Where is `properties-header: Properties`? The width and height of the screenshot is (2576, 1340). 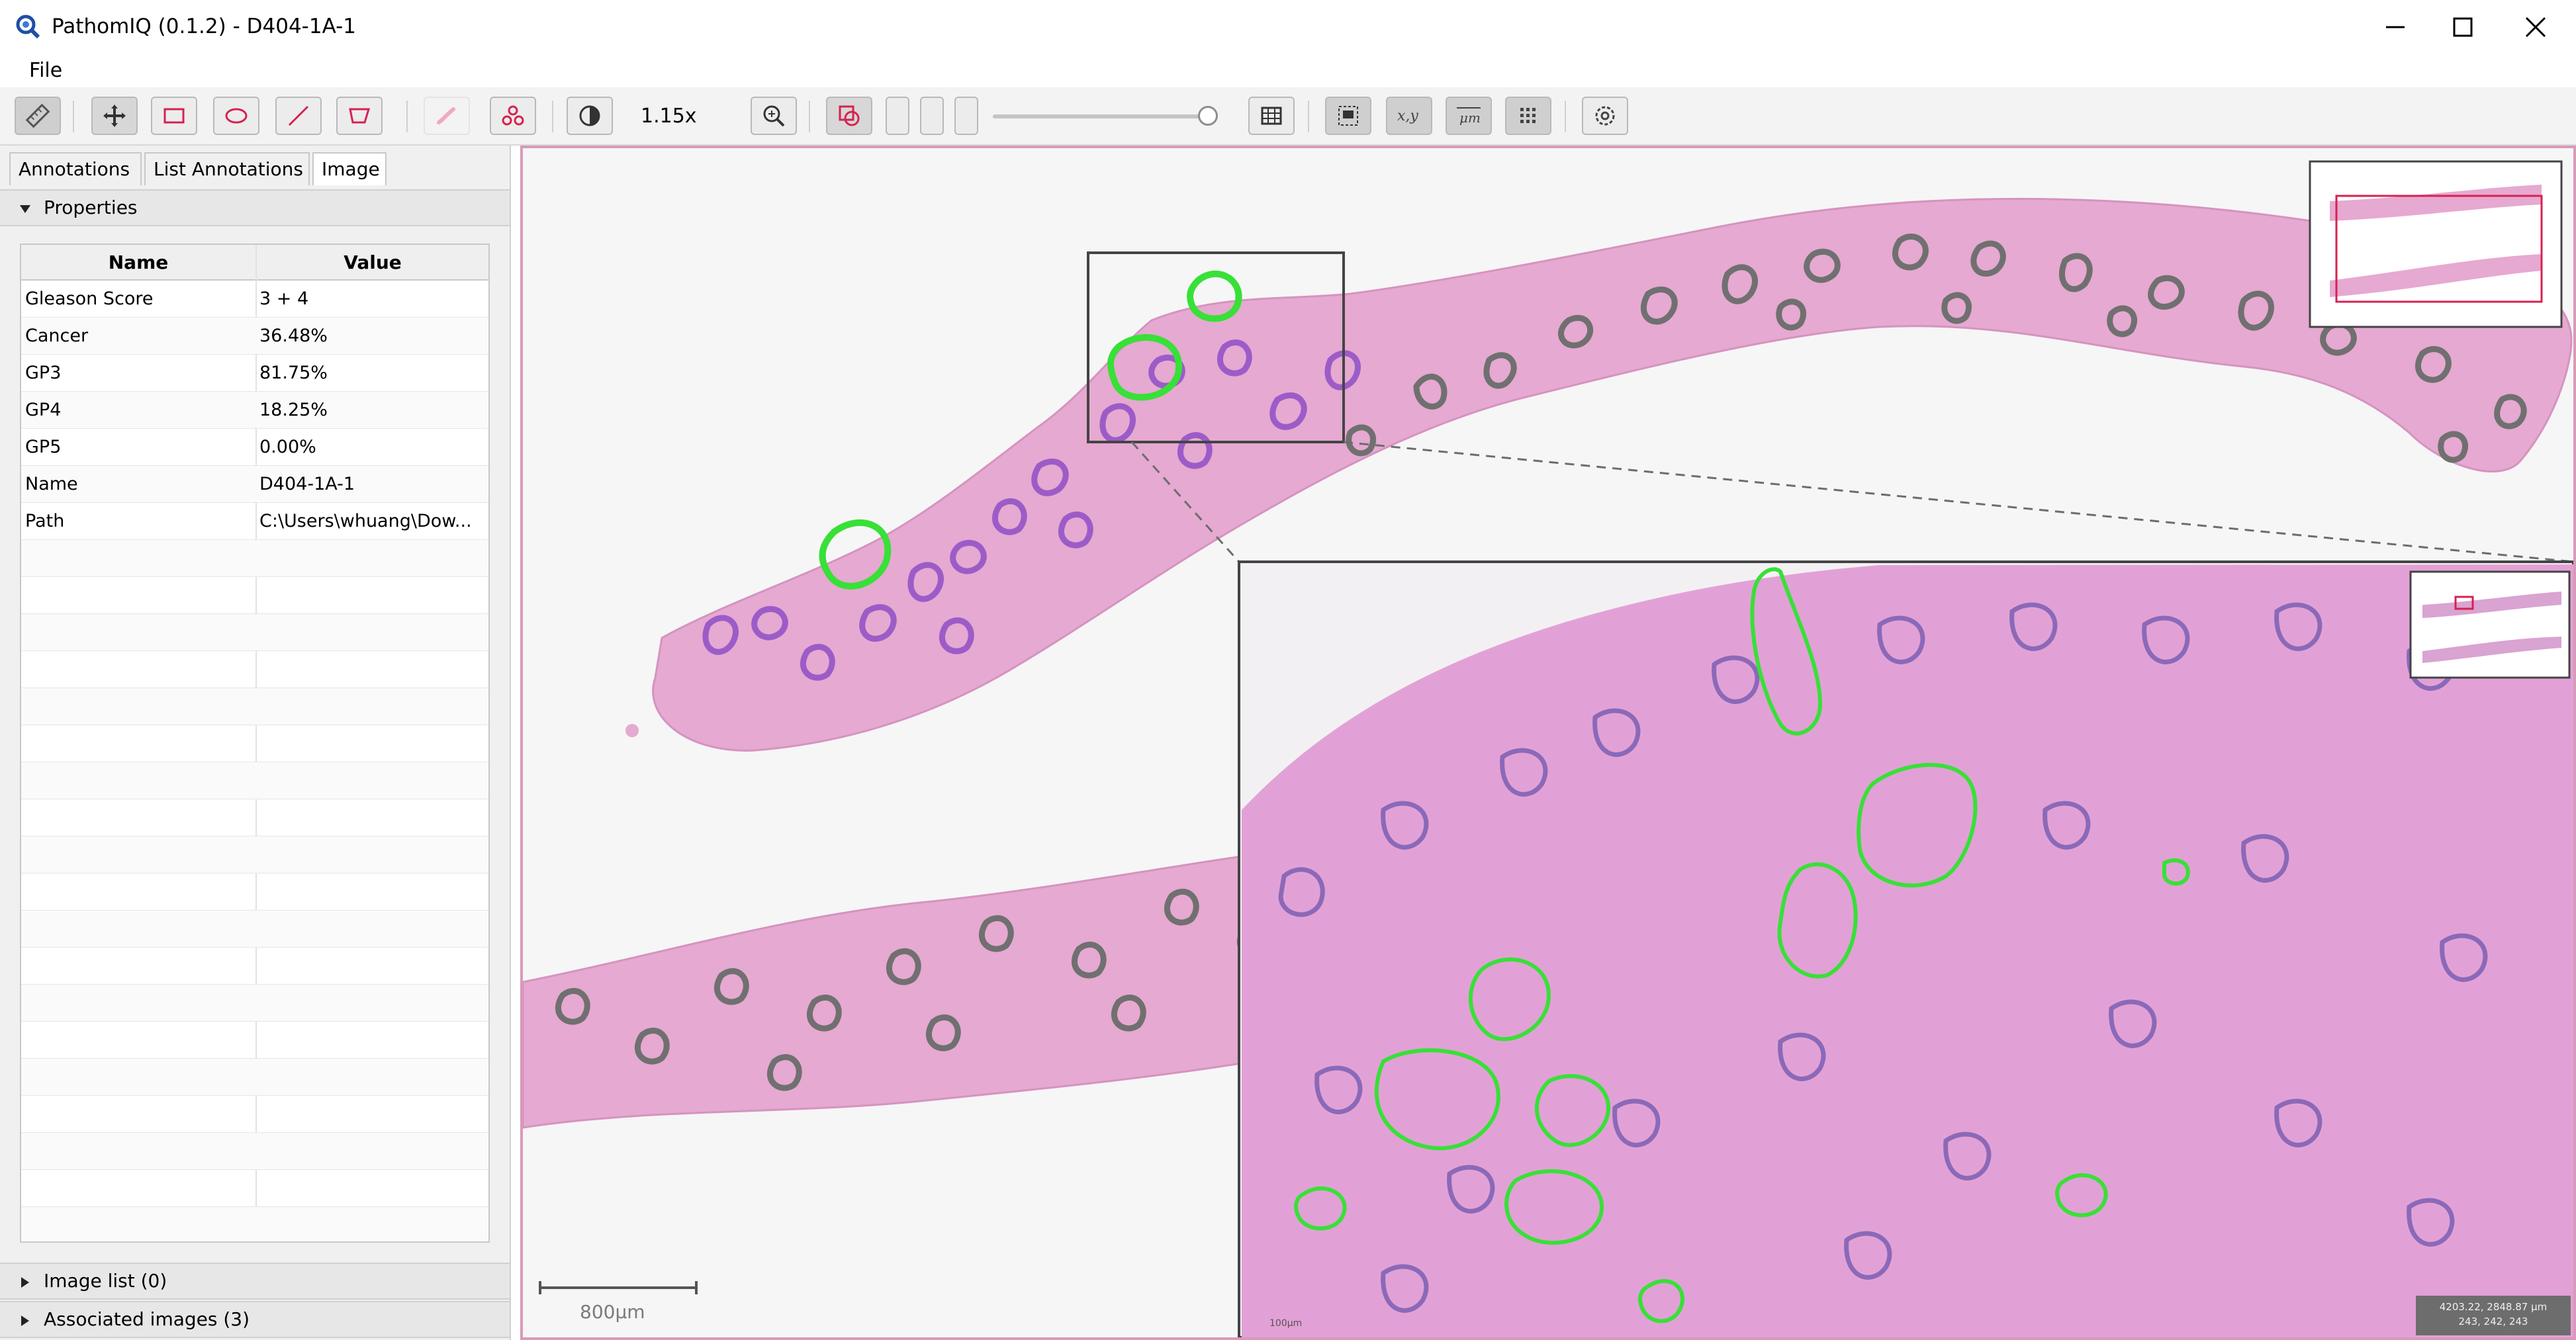 properties-header: Properties is located at coordinates (255, 207).